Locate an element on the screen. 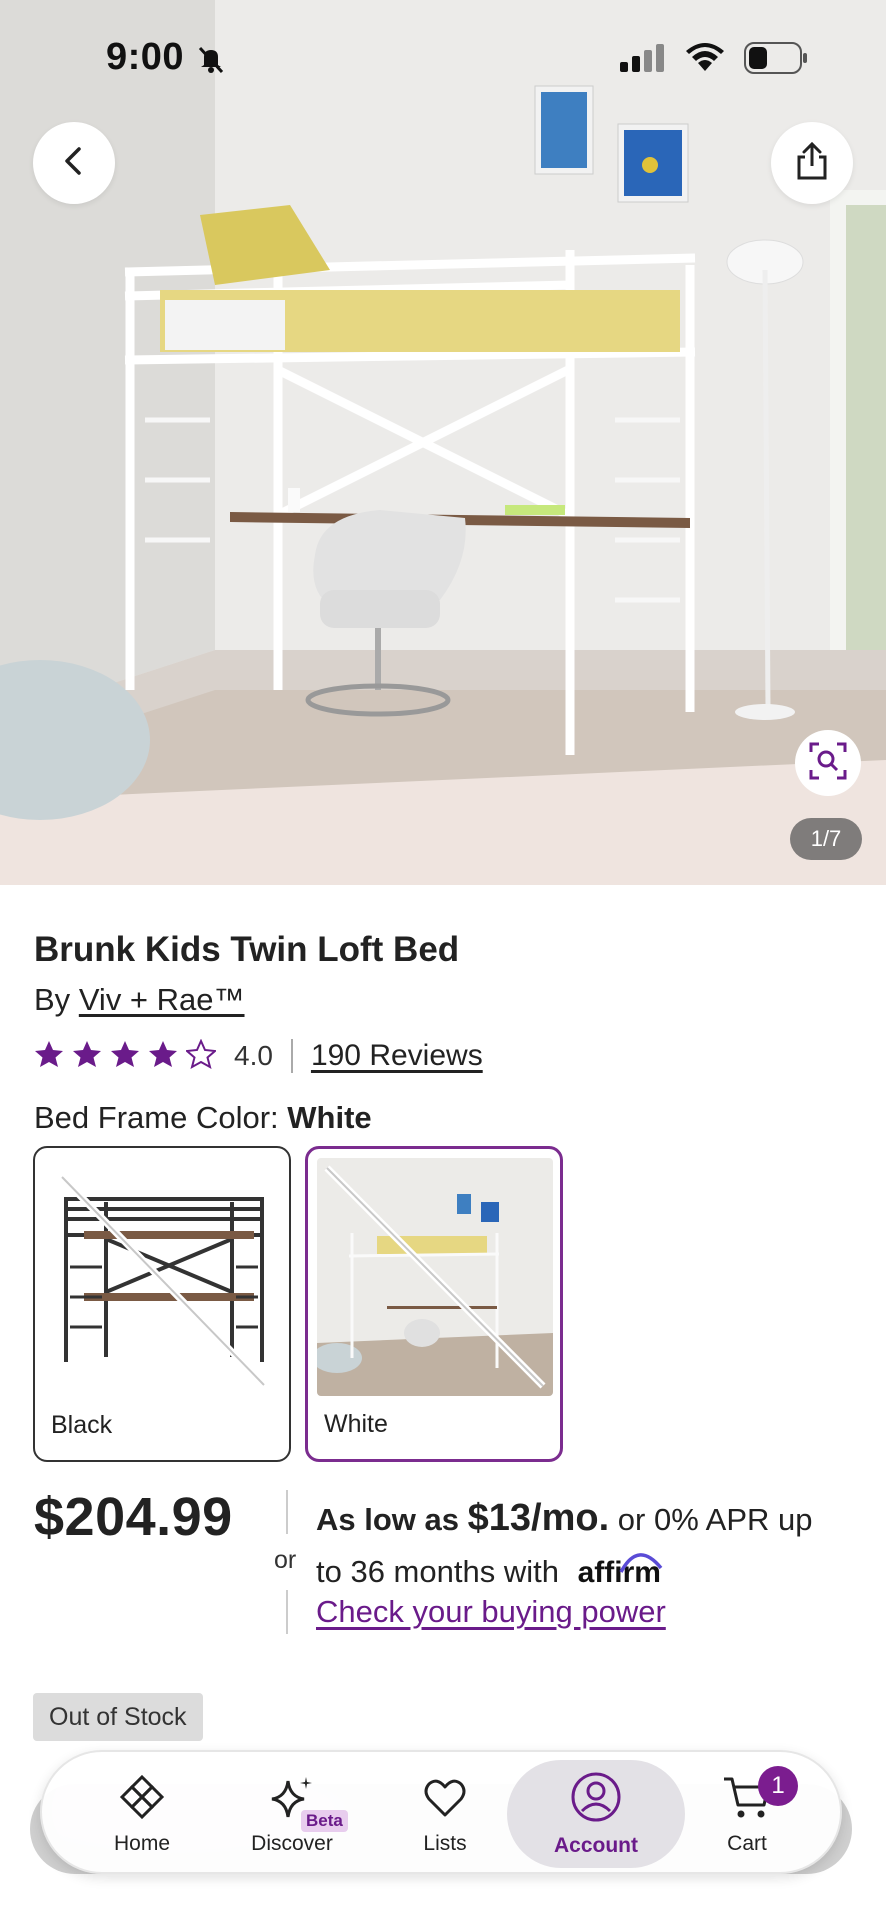  home-diamond-icon is located at coordinates (142, 1799).